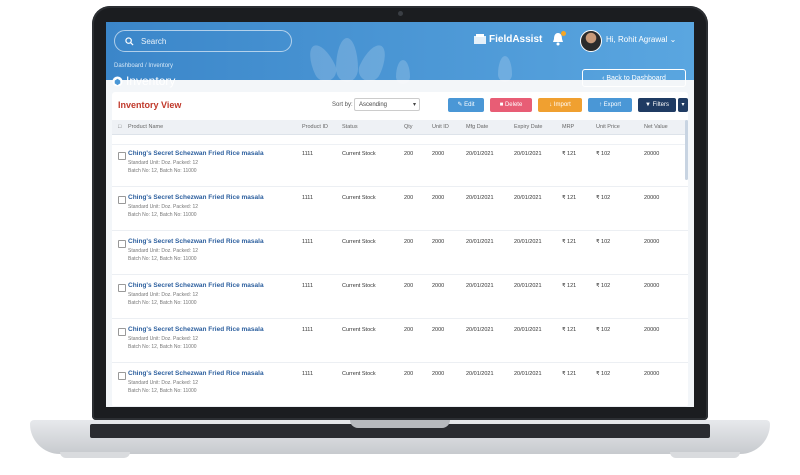 This screenshot has width=800, height=475. I want to click on back-to-dashboard-button: ‹ Back to Dashboard, so click(634, 78).